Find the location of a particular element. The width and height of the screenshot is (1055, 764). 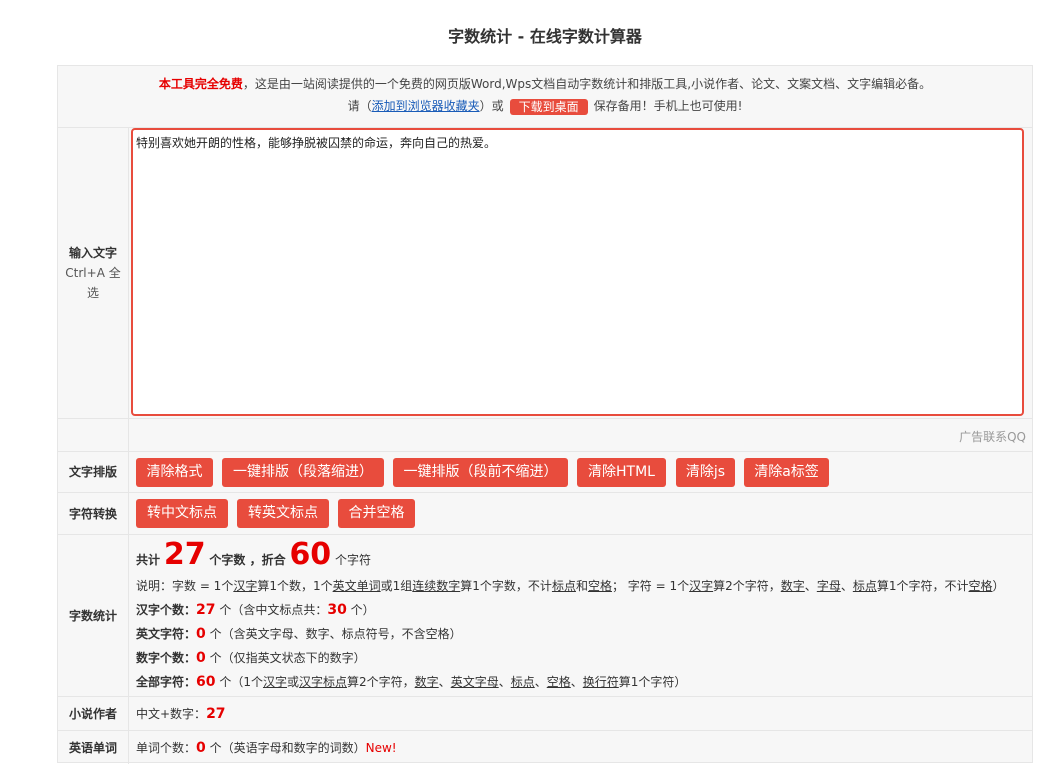

format-label: 文字排版 is located at coordinates (93, 472).